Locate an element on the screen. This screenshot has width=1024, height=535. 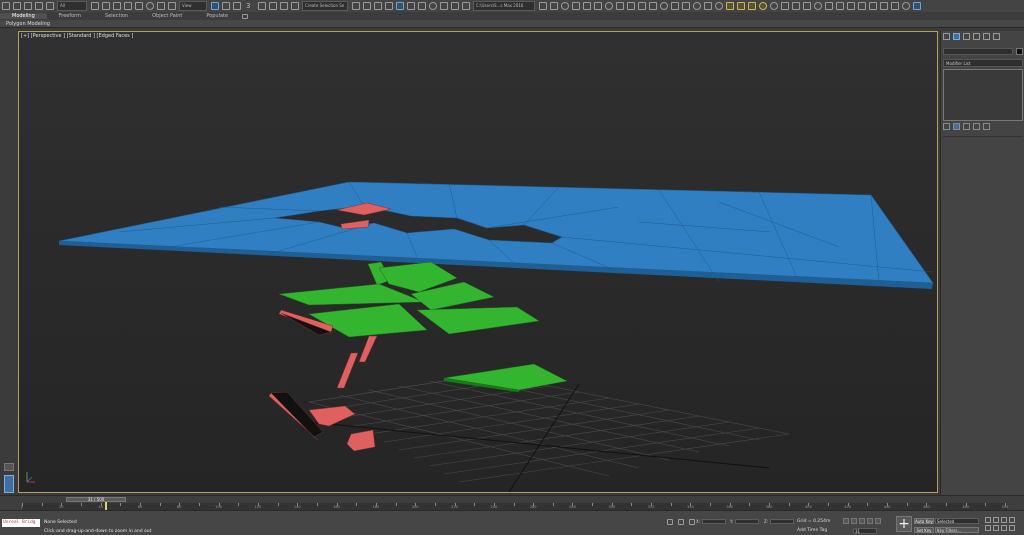
tab-selection: Selection is located at coordinates (116, 16).